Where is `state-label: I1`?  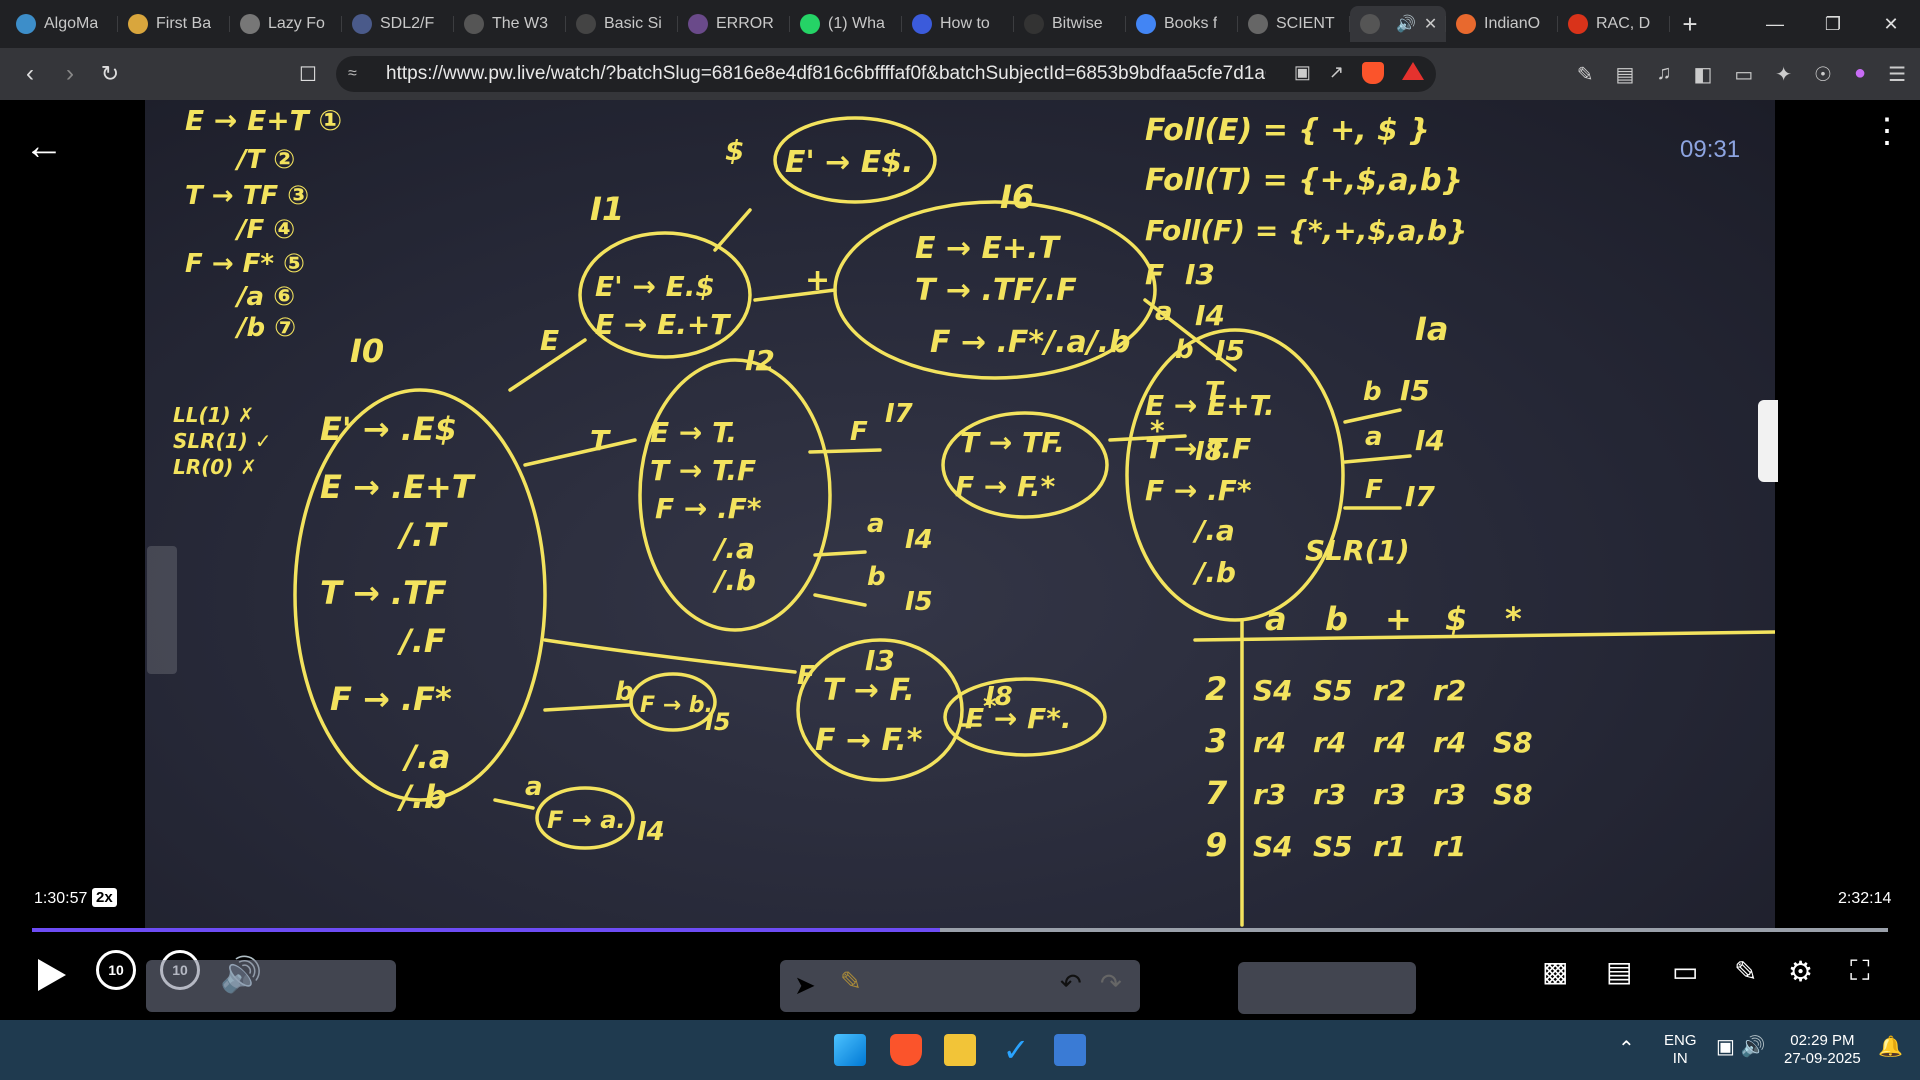
state-label: I1 is located at coordinates (607, 209).